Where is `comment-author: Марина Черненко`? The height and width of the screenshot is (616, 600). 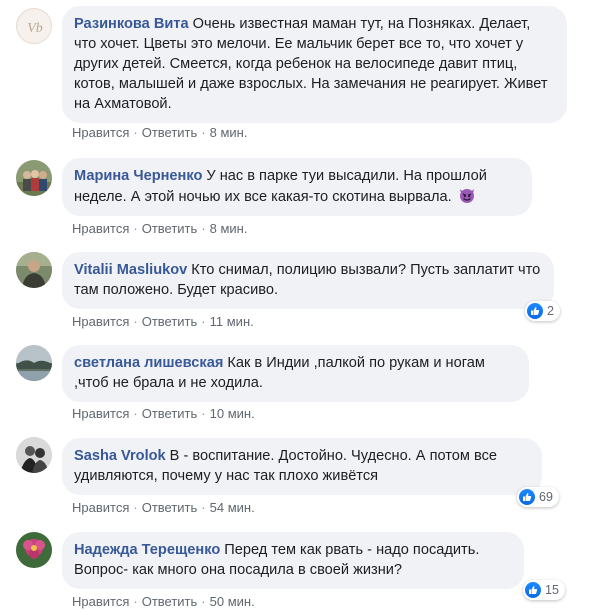 comment-author: Марина Черненко is located at coordinates (138, 176).